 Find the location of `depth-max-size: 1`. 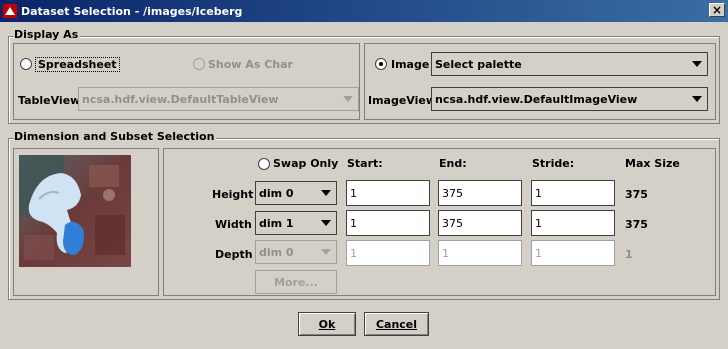

depth-max-size: 1 is located at coordinates (629, 254).